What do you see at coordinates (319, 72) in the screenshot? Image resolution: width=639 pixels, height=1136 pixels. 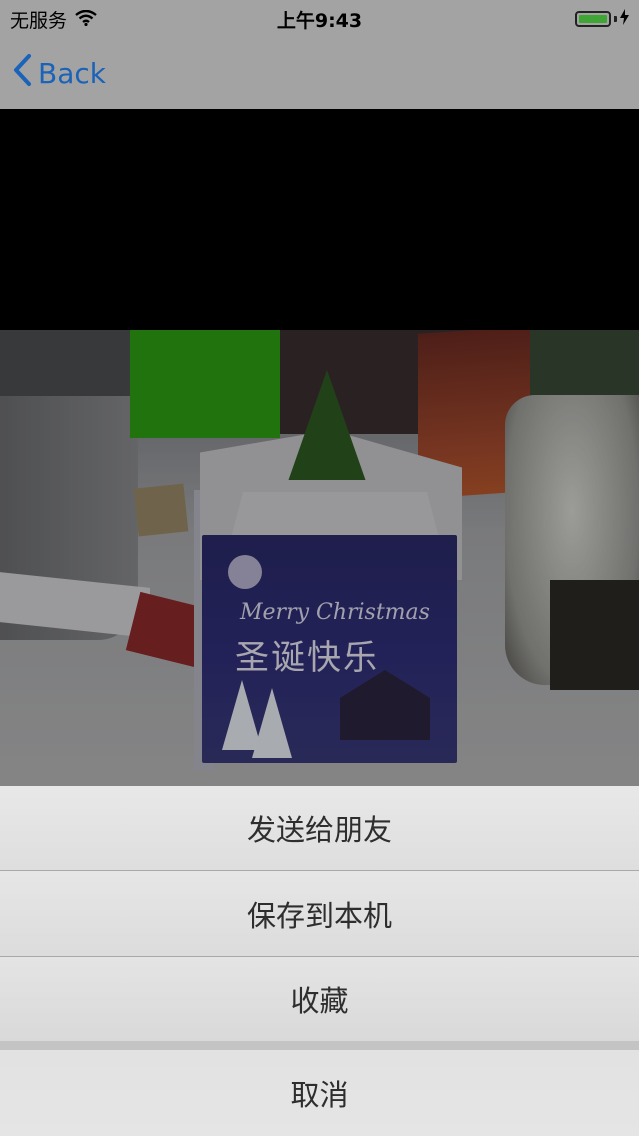 I see `navigation-bar: Back` at bounding box center [319, 72].